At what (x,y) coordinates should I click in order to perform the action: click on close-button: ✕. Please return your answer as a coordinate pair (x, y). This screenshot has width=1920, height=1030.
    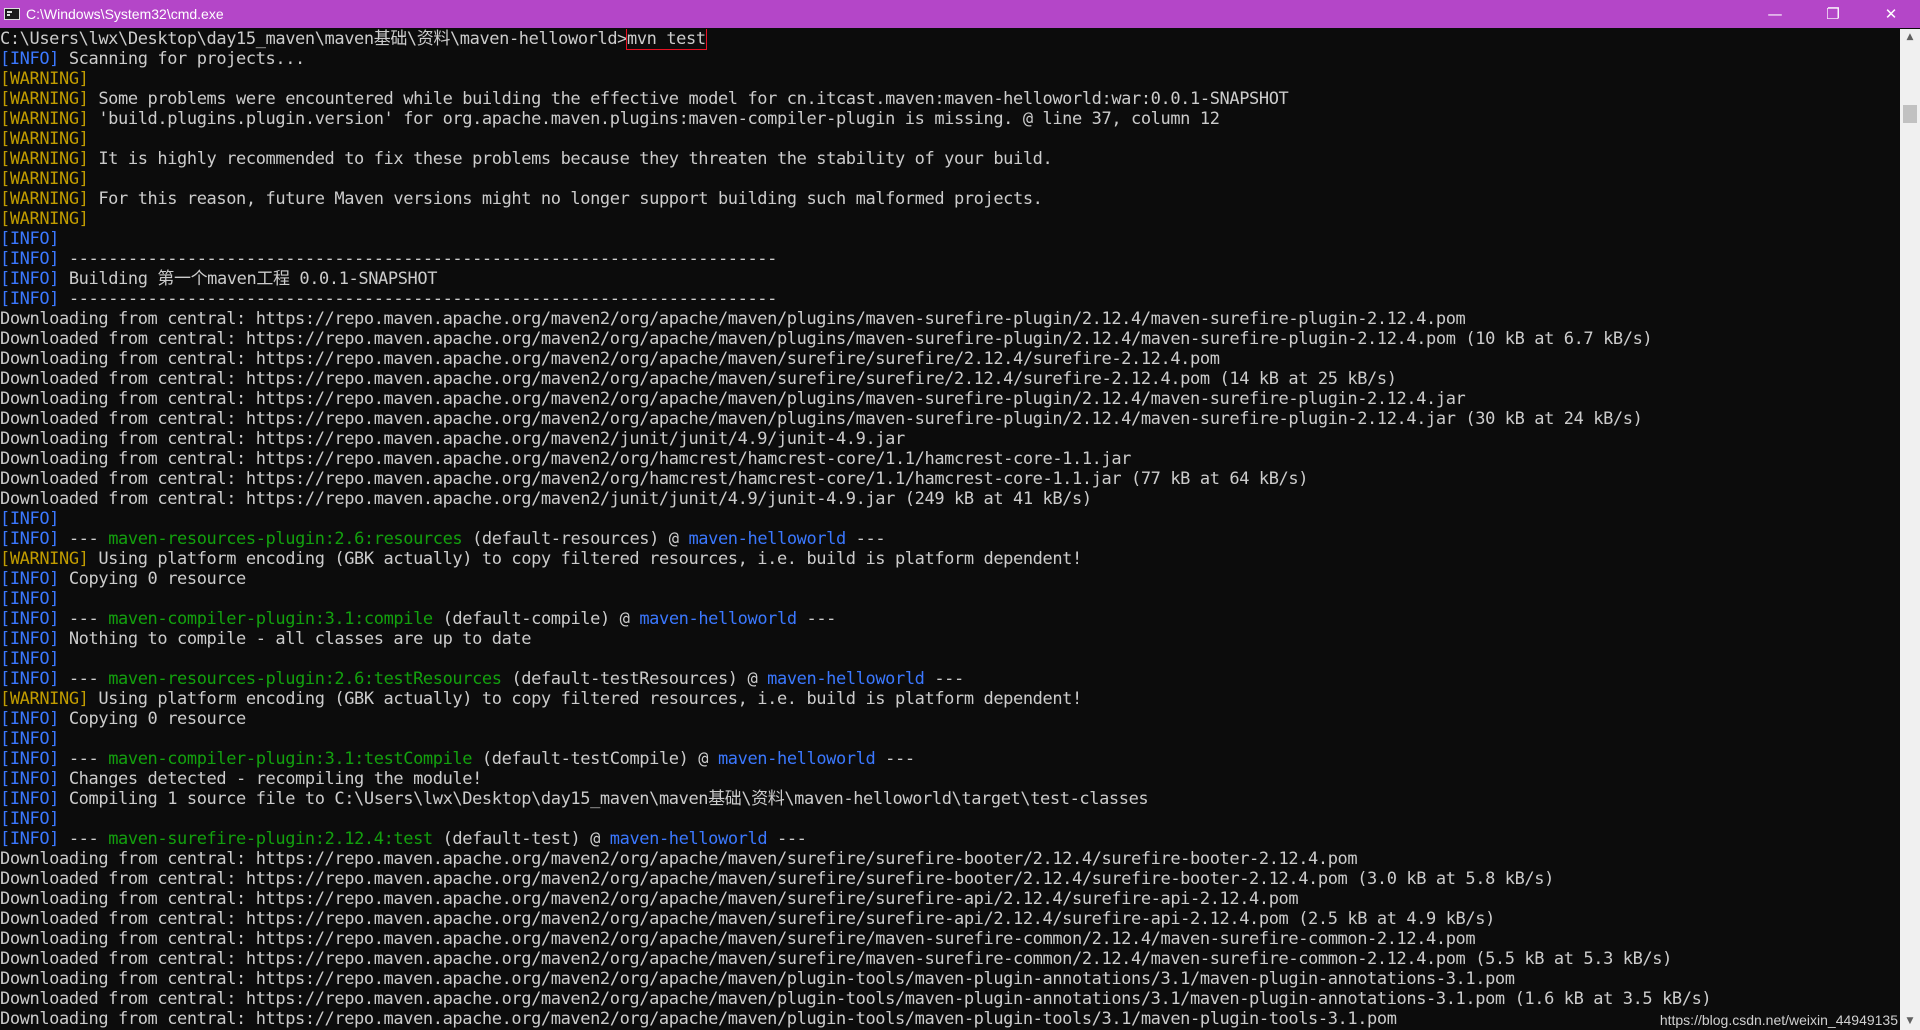
    Looking at the image, I should click on (1891, 14).